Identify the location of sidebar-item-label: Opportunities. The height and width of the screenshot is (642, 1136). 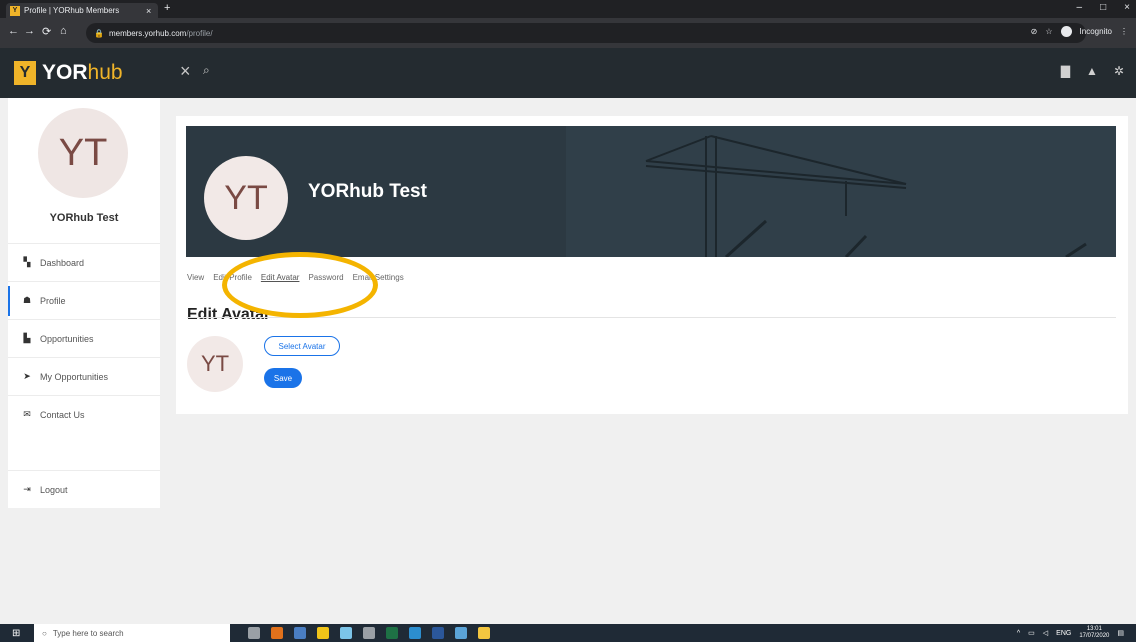
(67, 338).